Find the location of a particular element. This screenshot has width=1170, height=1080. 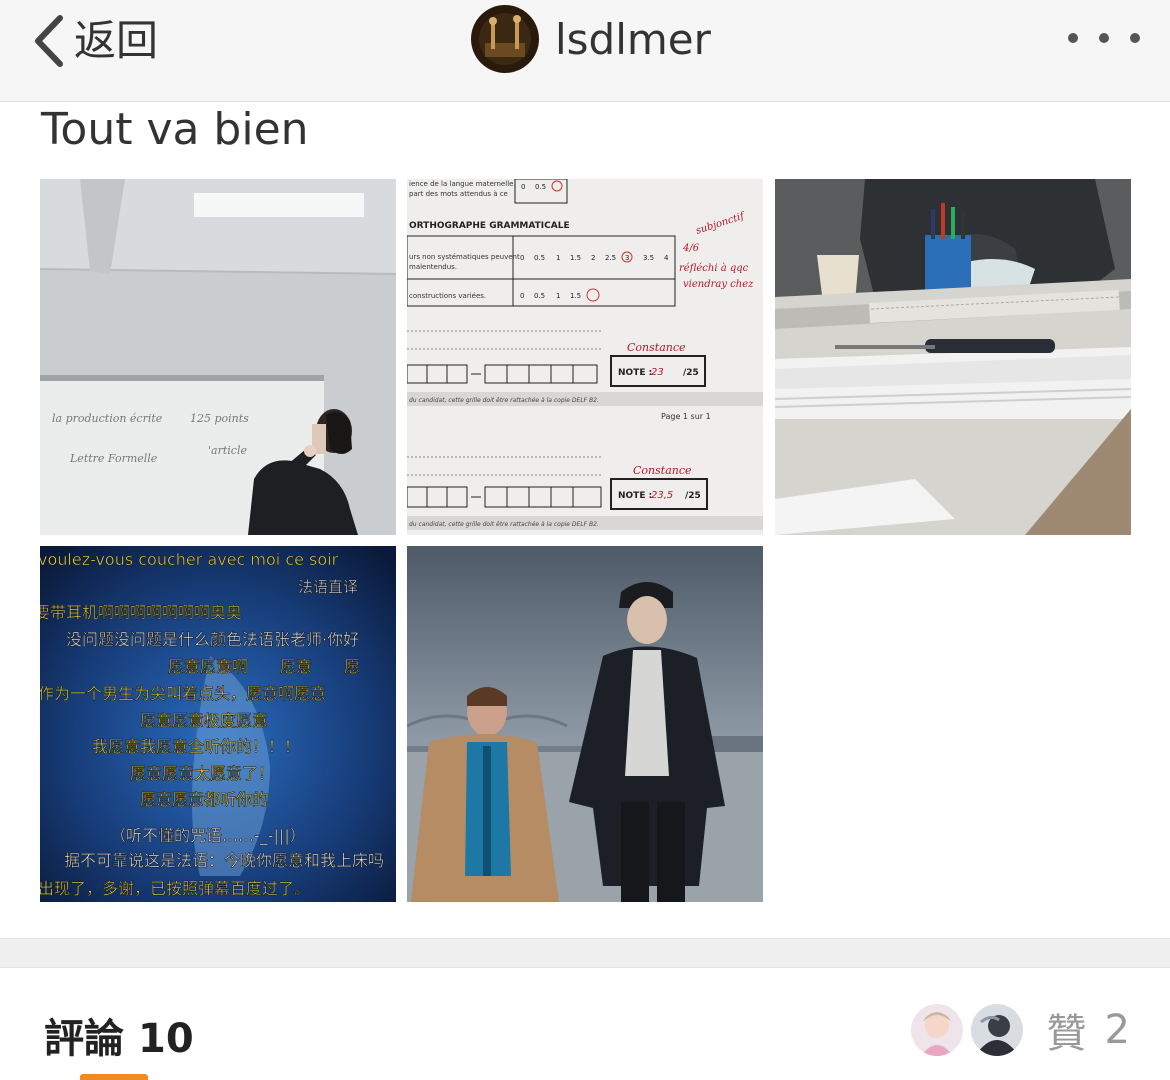

comments-count: 10 is located at coordinates (166, 1039).